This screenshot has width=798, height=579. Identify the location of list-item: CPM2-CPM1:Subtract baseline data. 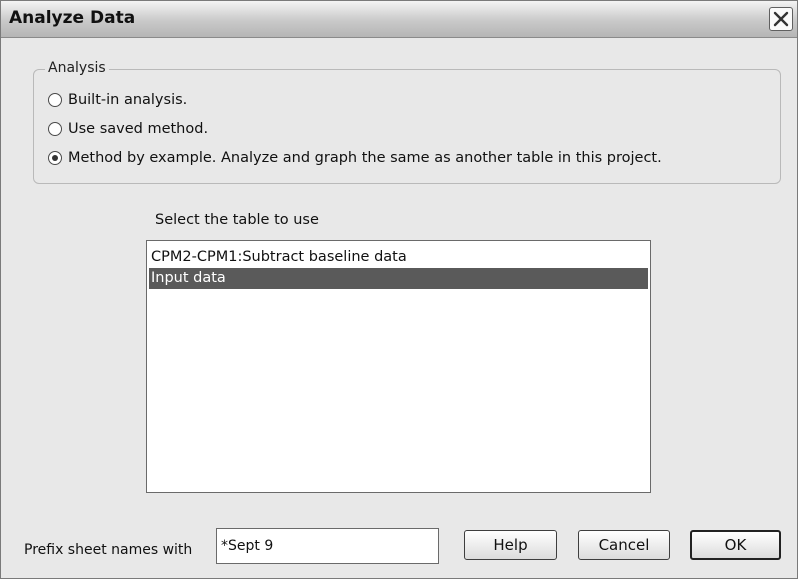
(398, 257).